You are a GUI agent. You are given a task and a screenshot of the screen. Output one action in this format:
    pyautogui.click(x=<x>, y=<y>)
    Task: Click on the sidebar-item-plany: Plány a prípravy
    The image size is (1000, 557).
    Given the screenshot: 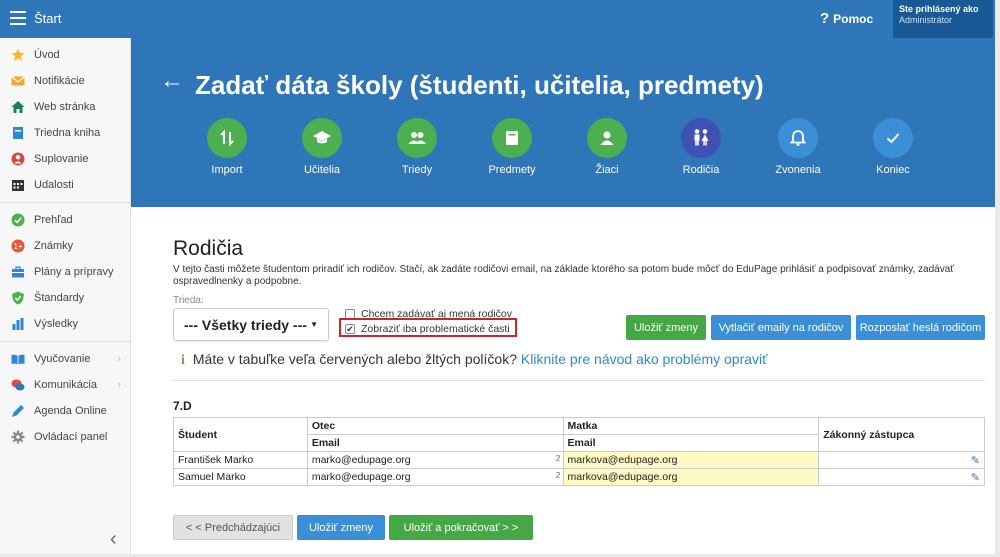 What is the action you would take?
    pyautogui.click(x=65, y=272)
    